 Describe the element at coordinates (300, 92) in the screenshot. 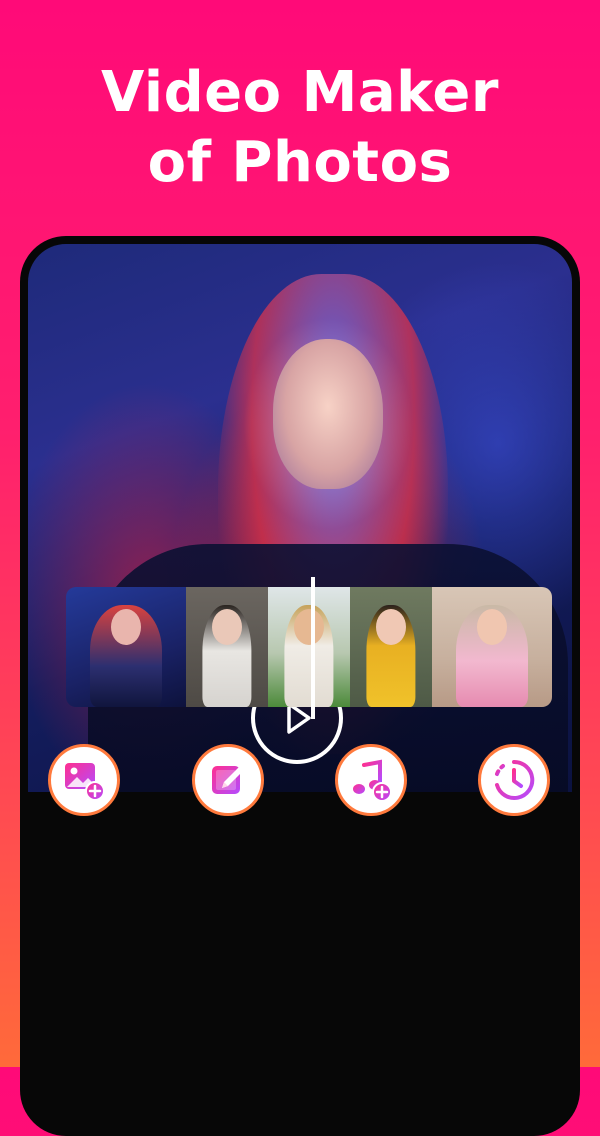

I see `headline-line-1: Video Maker` at that location.